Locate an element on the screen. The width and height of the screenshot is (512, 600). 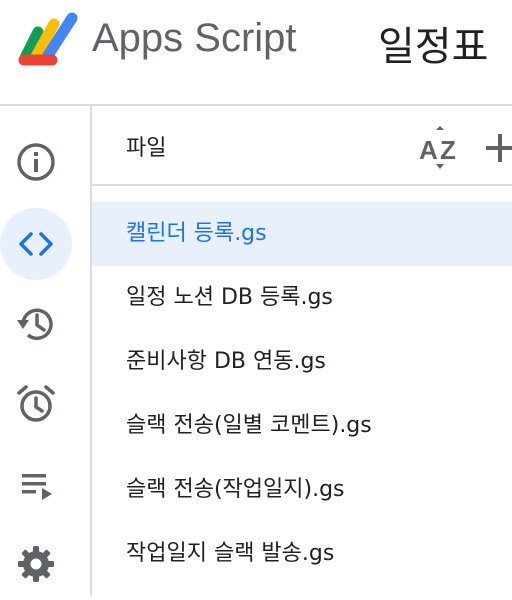
settings-button is located at coordinates (36, 564).